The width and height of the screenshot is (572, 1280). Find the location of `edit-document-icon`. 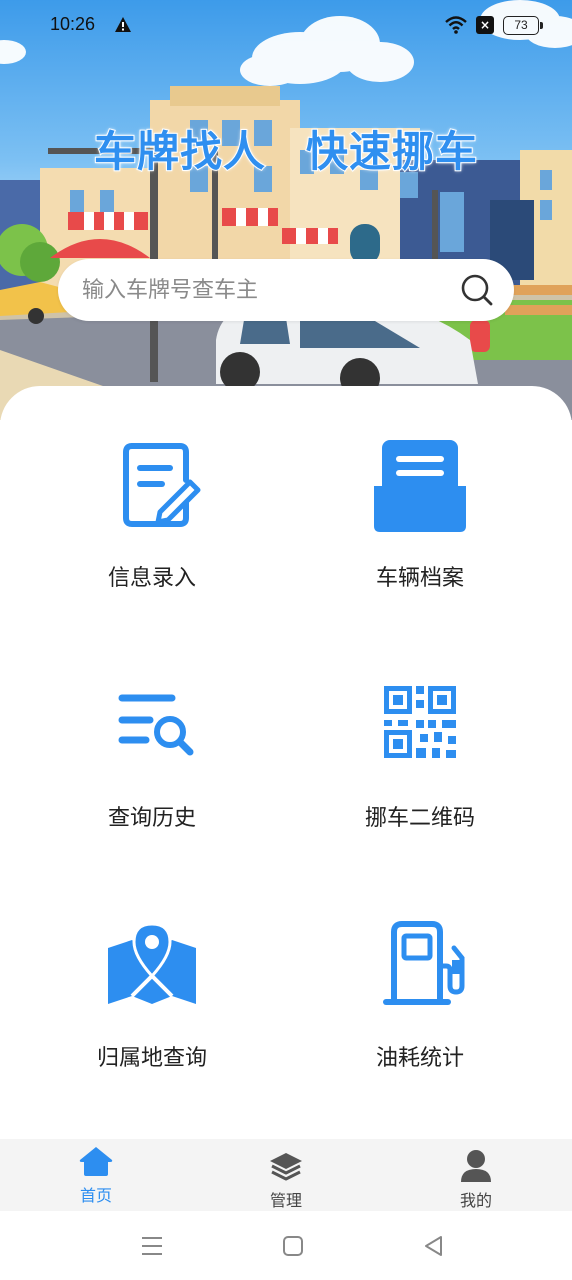

edit-document-icon is located at coordinates (162, 485).